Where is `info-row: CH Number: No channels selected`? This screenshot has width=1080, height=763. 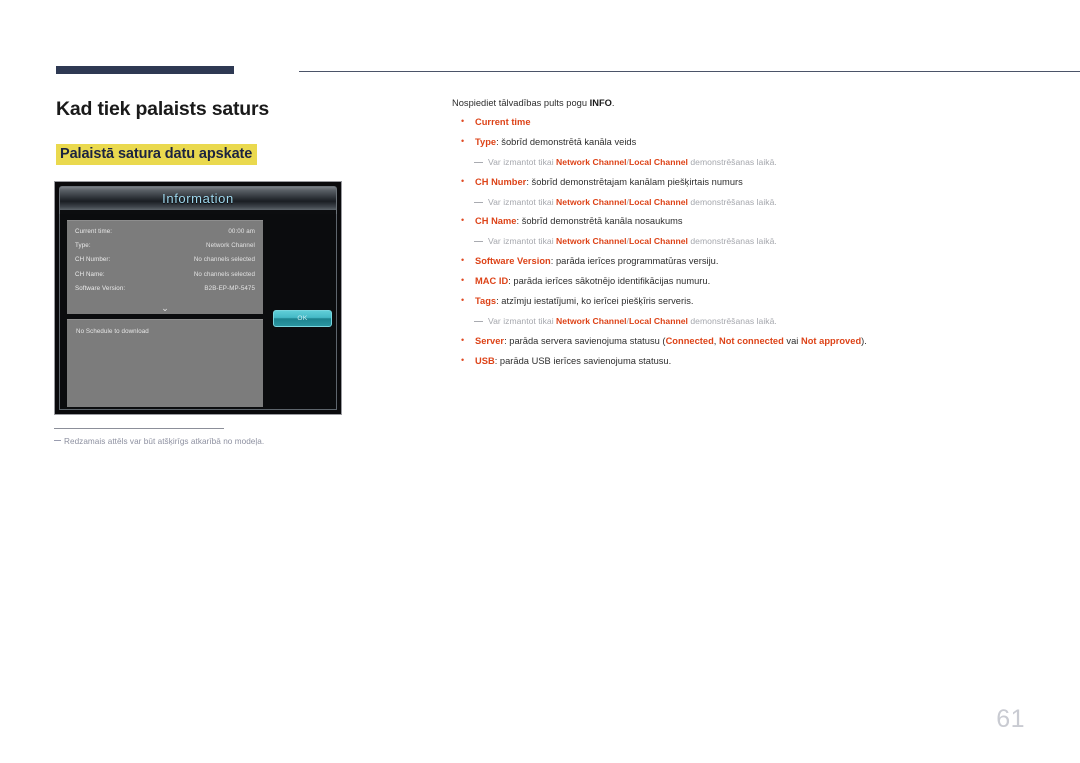 info-row: CH Number: No channels selected is located at coordinates (165, 259).